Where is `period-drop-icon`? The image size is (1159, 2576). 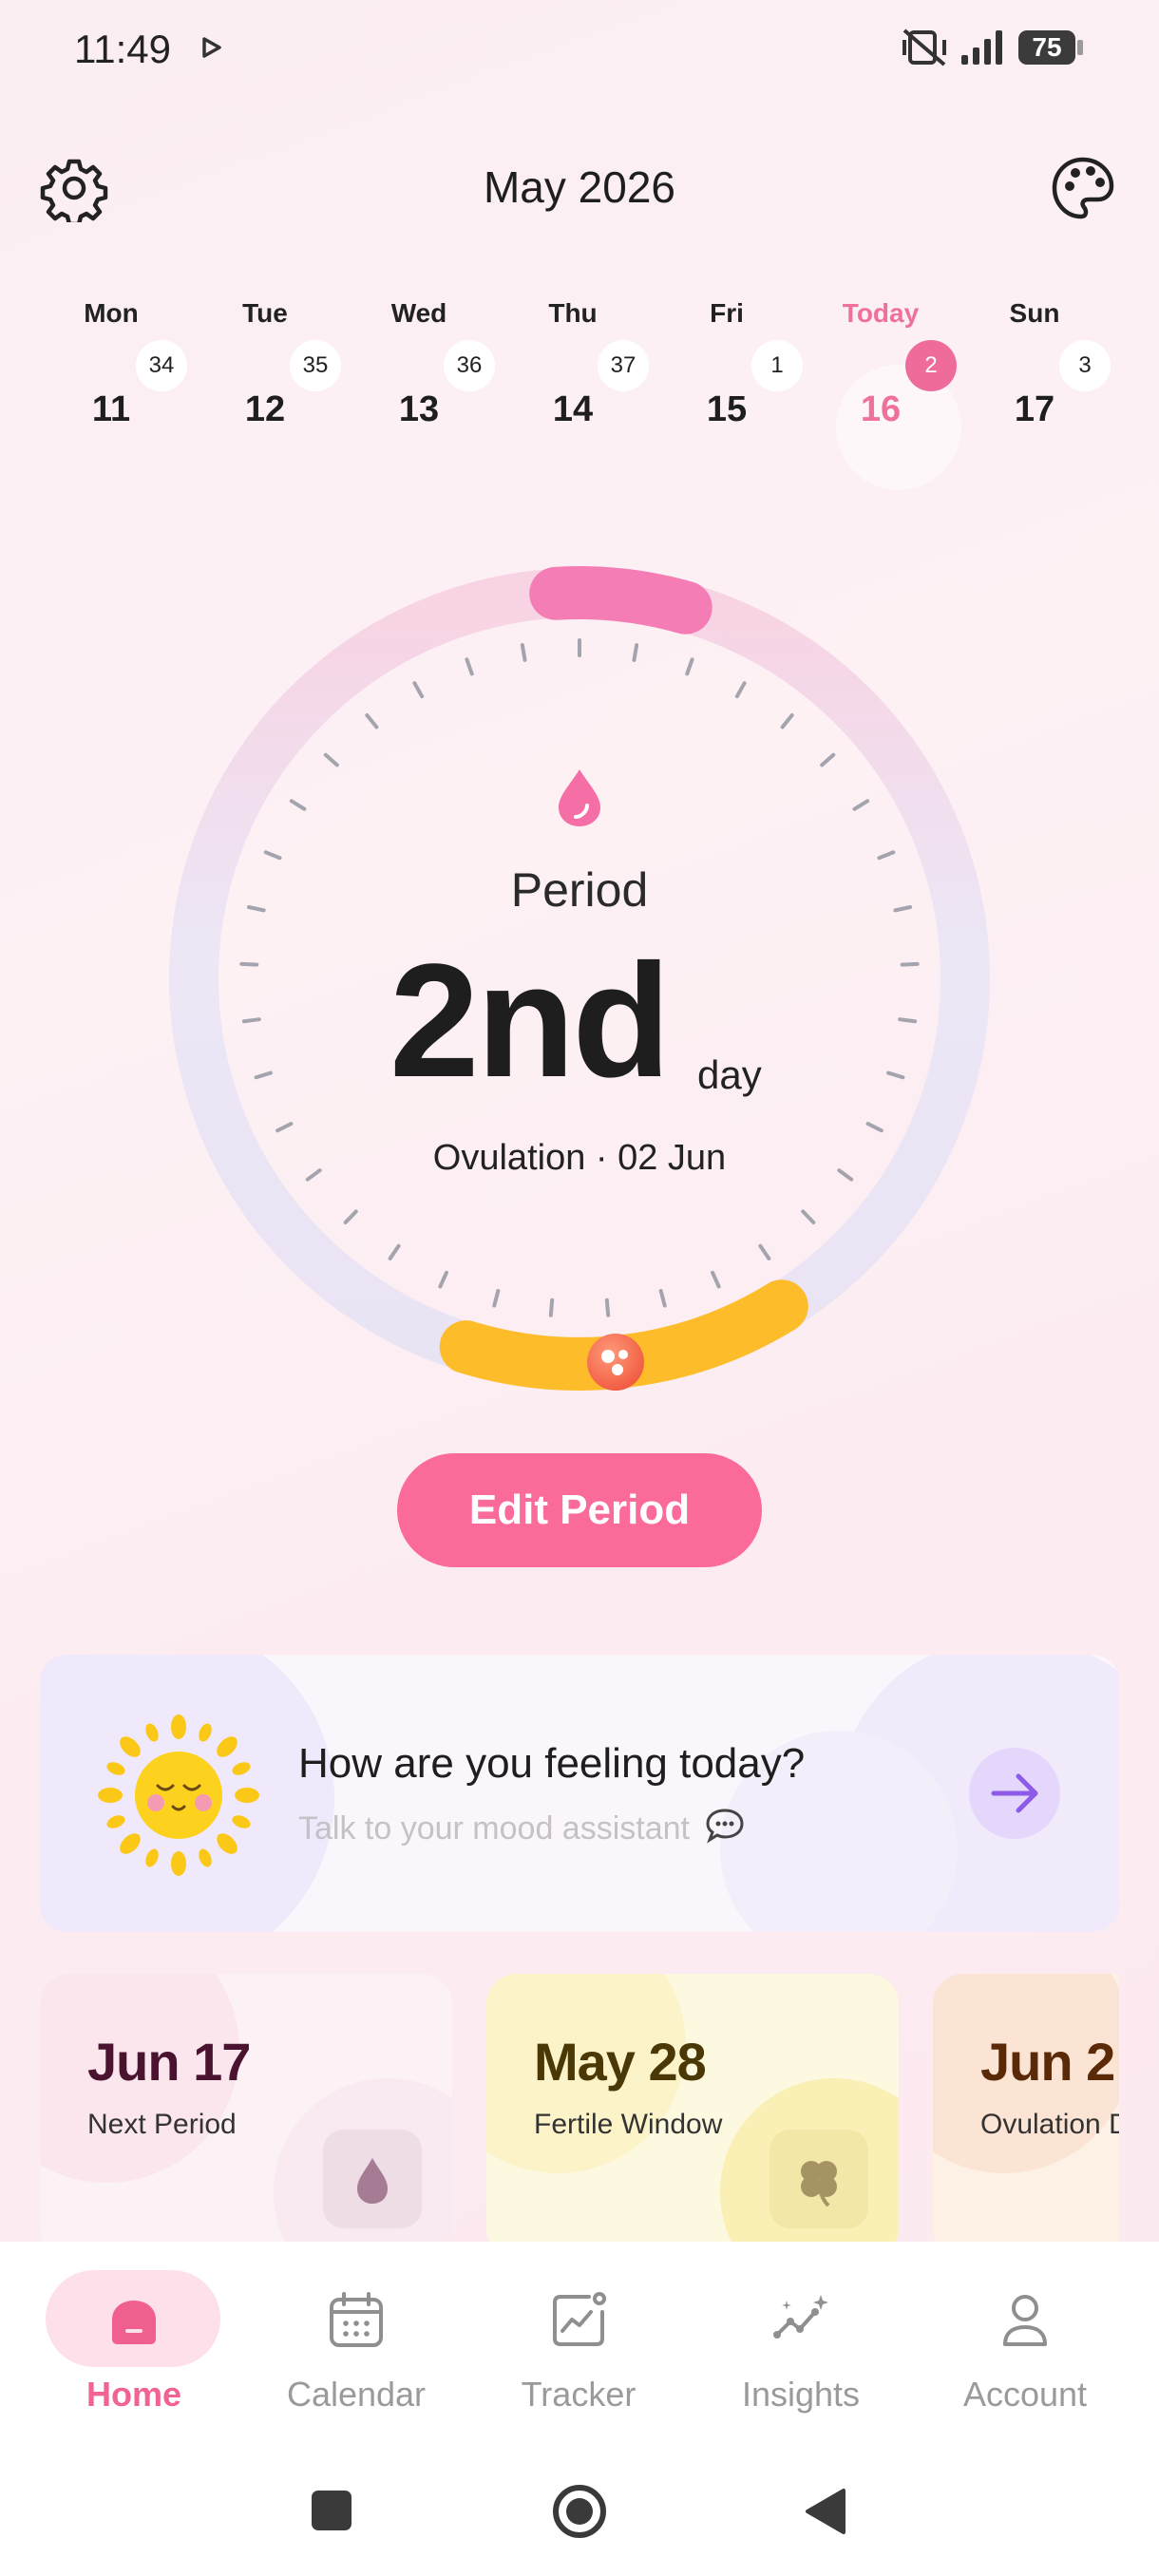
period-drop-icon is located at coordinates (579, 797).